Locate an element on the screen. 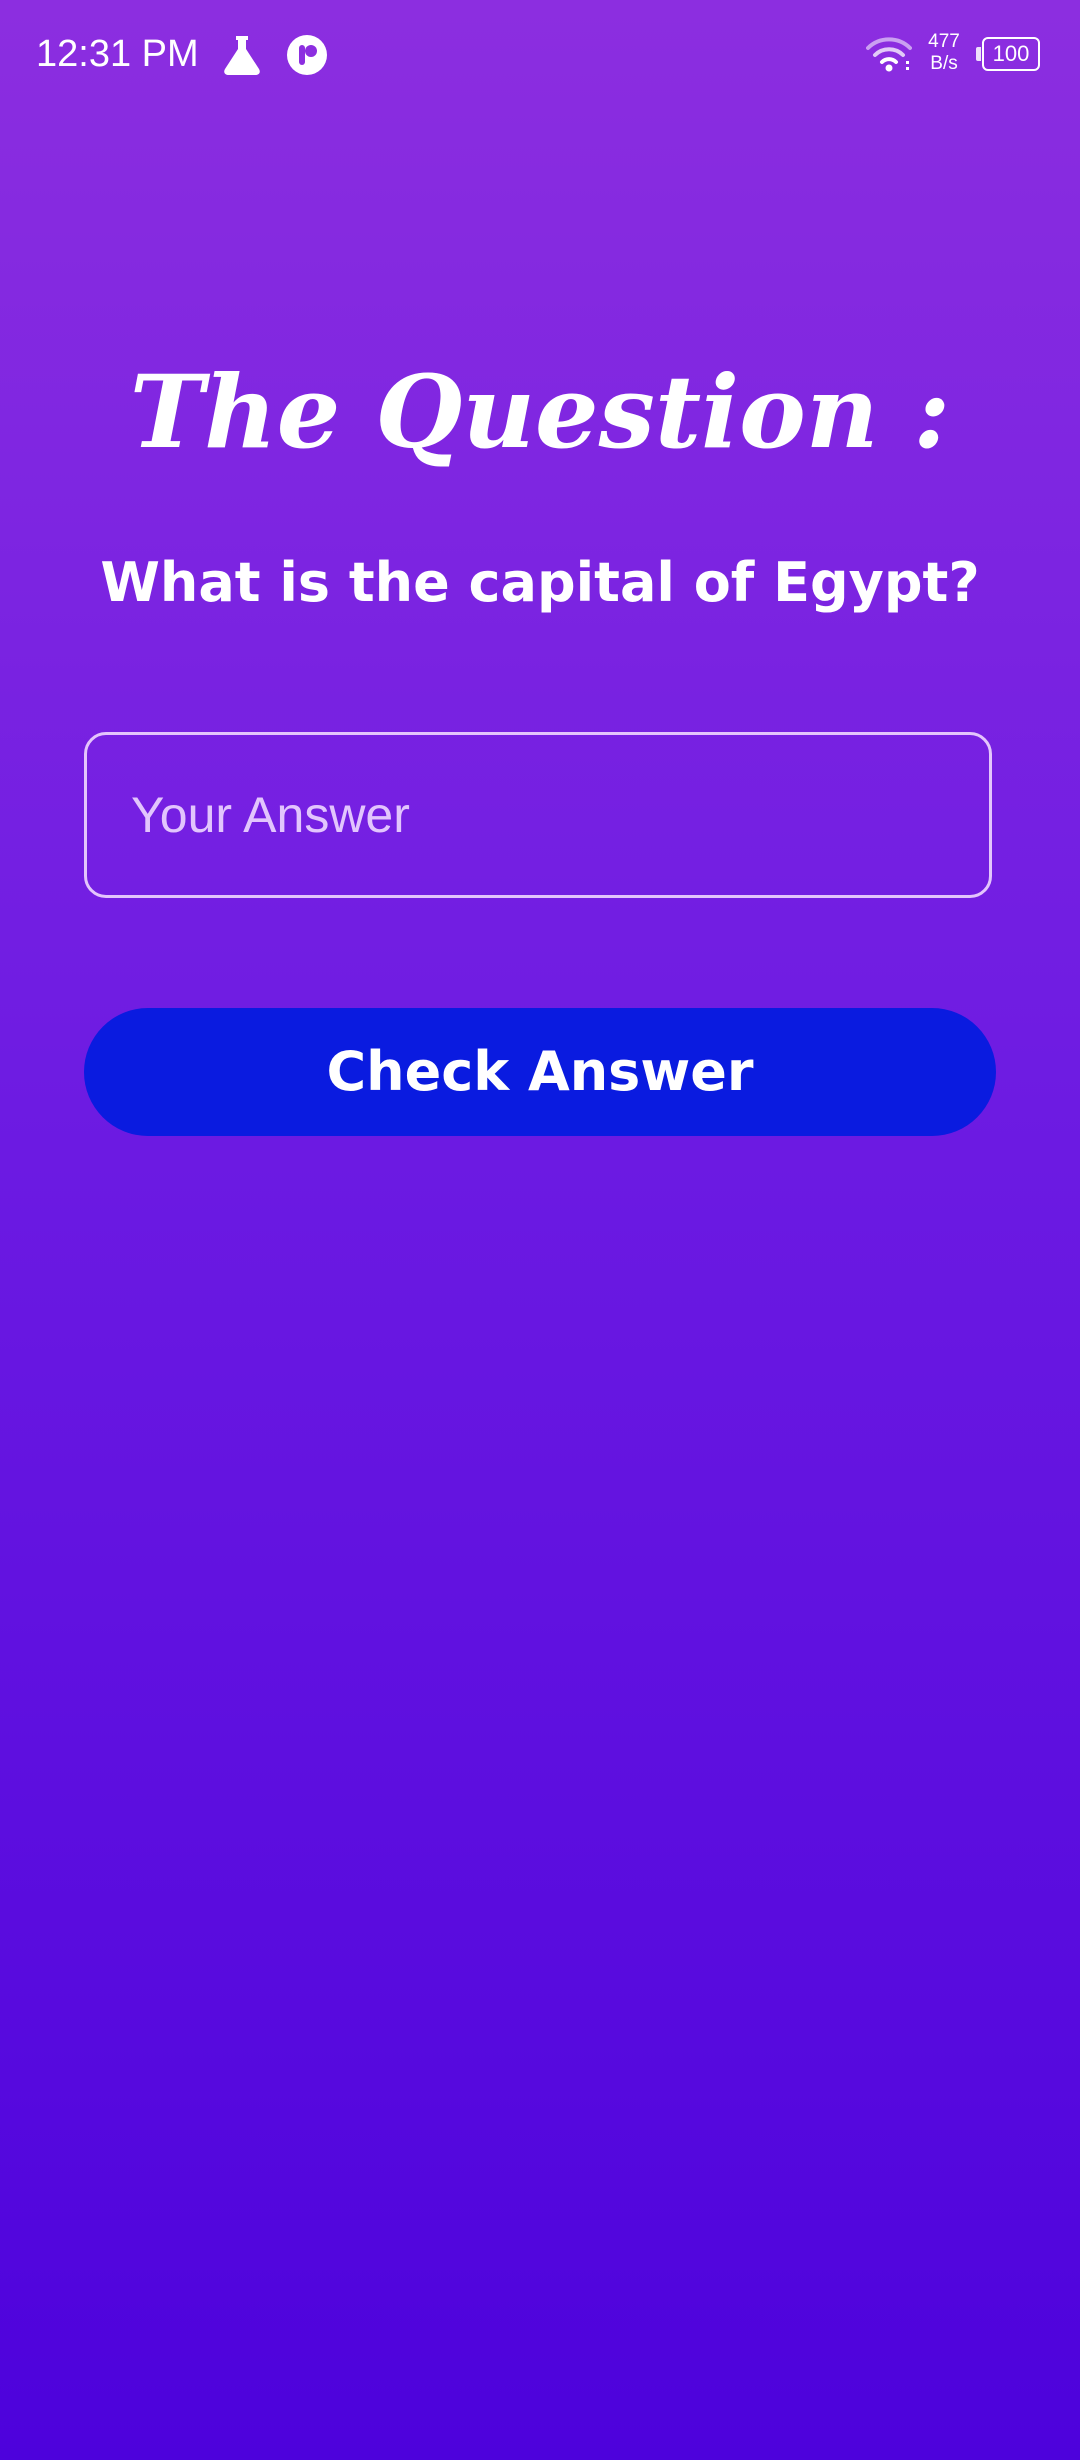 Image resolution: width=1080 pixels, height=2460 pixels. flask-icon is located at coordinates (242, 55).